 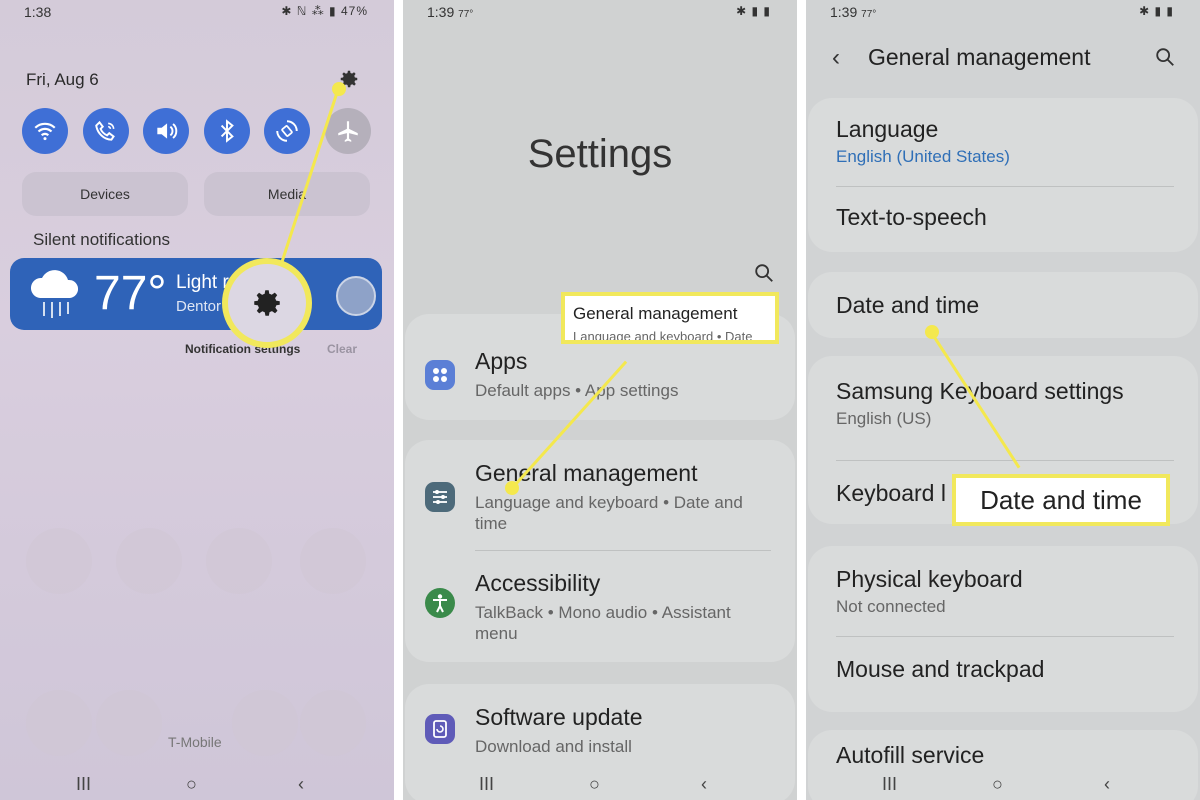 I want to click on row-physical-keyboard: Physical keyboard Not connected, so click(x=929, y=591).